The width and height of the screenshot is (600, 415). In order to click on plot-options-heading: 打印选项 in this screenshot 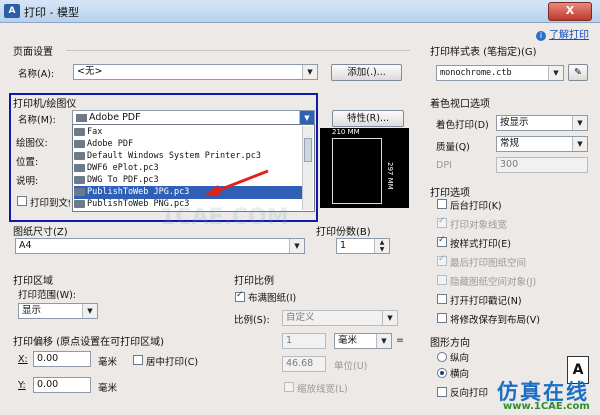, I will do `click(450, 193)`.